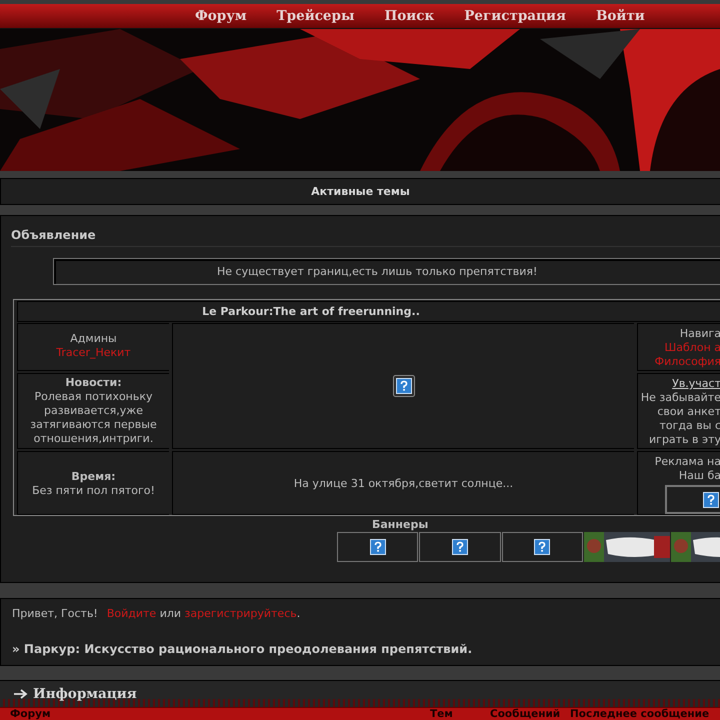 This screenshot has width=720, height=720. What do you see at coordinates (690, 426) in the screenshot?
I see `cell-text: тогда вы с` at bounding box center [690, 426].